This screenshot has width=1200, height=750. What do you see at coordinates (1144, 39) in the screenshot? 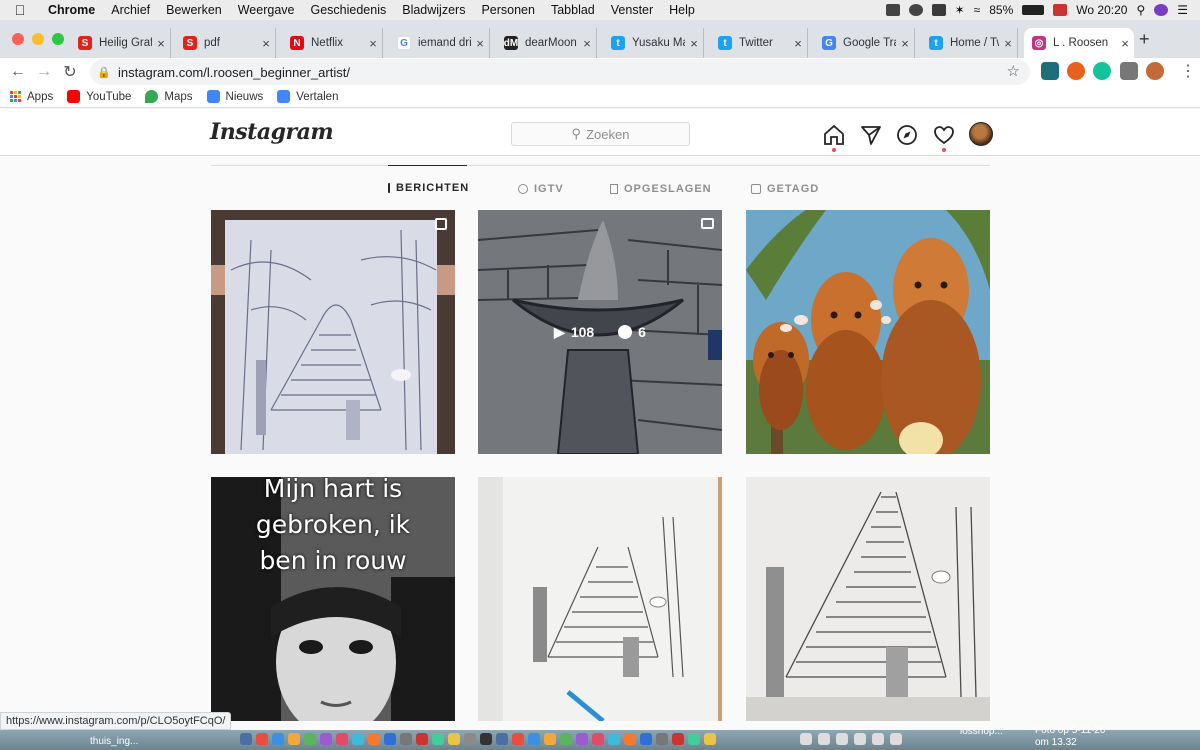
I see `new-tab-button: +` at bounding box center [1144, 39].